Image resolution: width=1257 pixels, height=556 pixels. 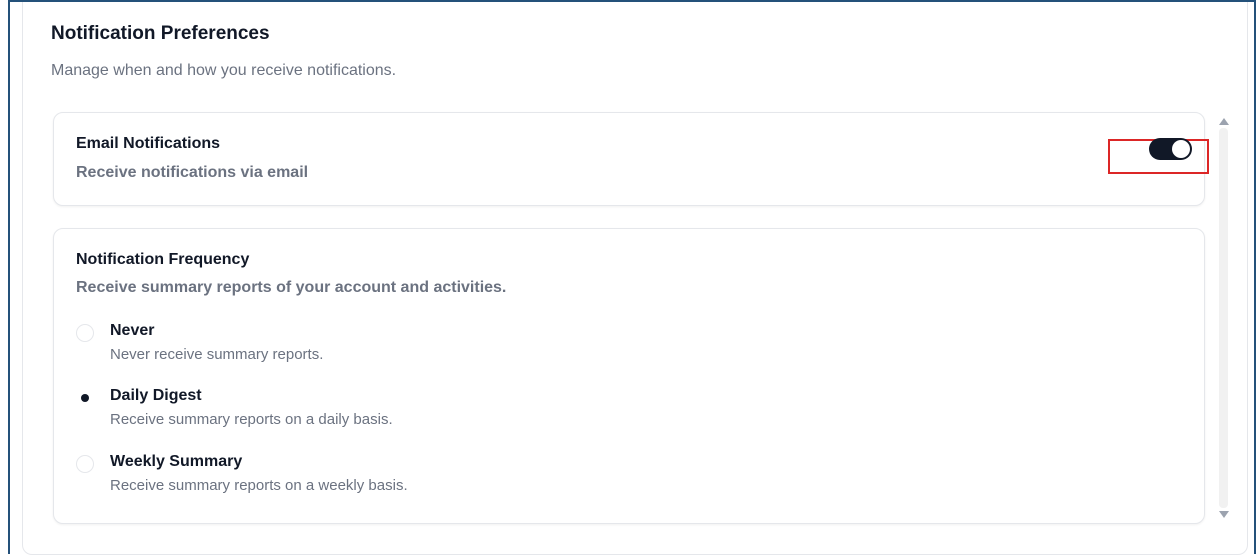 I want to click on scroll-down-arrow-icon, so click(x=1224, y=514).